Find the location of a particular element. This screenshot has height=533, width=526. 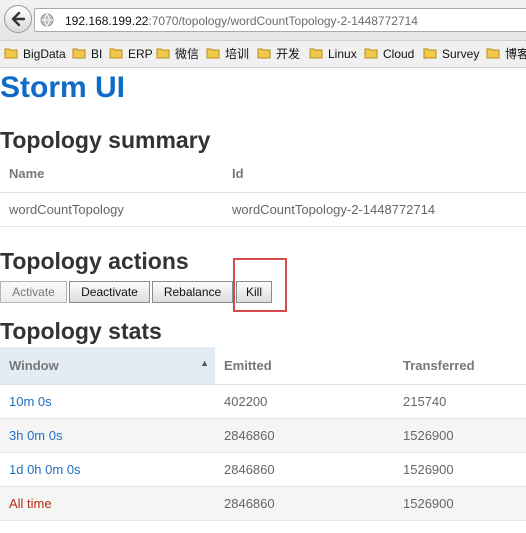

column-header-id: Id is located at coordinates (374, 174).